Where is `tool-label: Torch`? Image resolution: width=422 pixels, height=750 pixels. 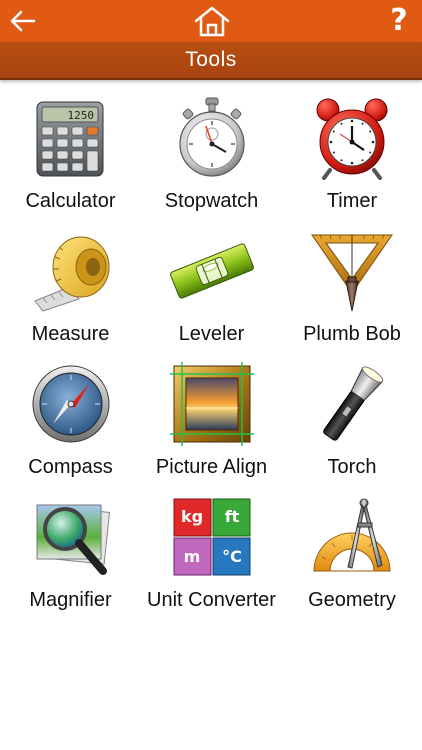 tool-label: Torch is located at coordinates (352, 467).